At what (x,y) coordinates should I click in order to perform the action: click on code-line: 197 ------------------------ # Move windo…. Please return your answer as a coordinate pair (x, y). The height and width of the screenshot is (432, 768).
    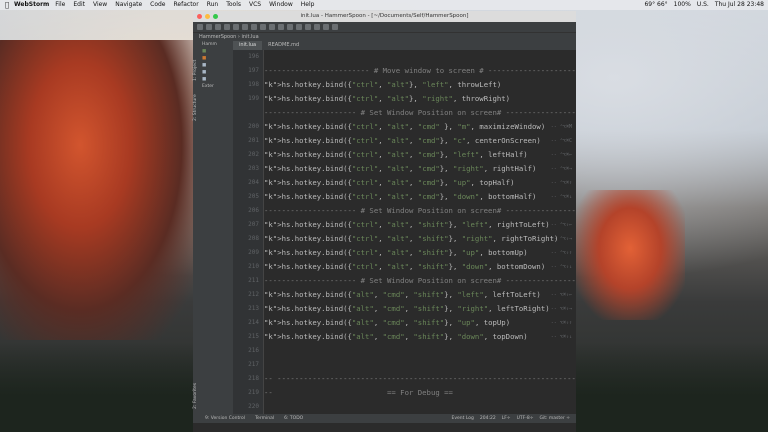
    Looking at the image, I should click on (404, 71).